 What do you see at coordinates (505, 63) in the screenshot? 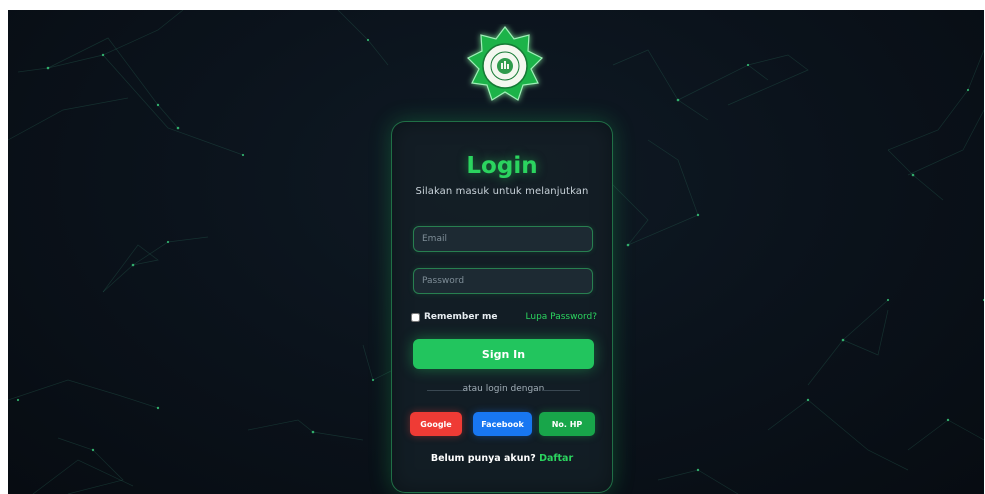
I see `institution-seal-icon` at bounding box center [505, 63].